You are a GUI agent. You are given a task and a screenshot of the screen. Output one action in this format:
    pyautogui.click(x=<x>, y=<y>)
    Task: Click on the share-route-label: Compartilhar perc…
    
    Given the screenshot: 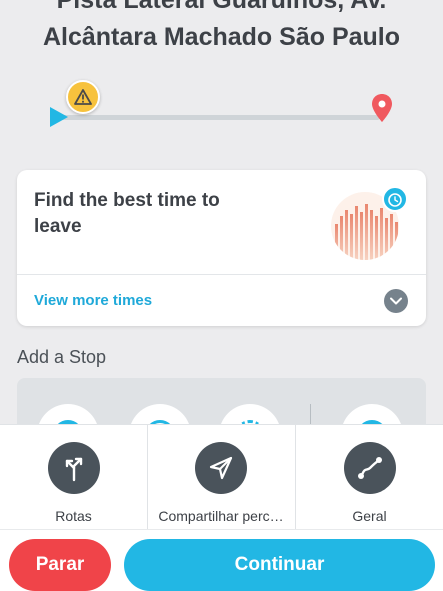 What is the action you would take?
    pyautogui.click(x=221, y=516)
    